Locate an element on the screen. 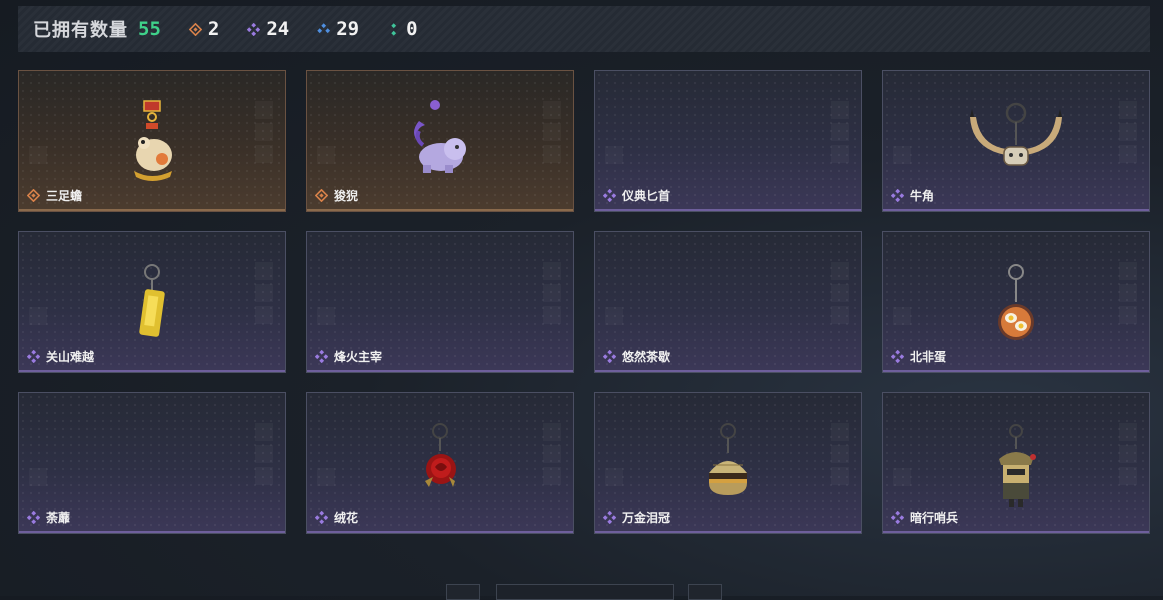  item-name: 荼蘼 is located at coordinates (58, 518).